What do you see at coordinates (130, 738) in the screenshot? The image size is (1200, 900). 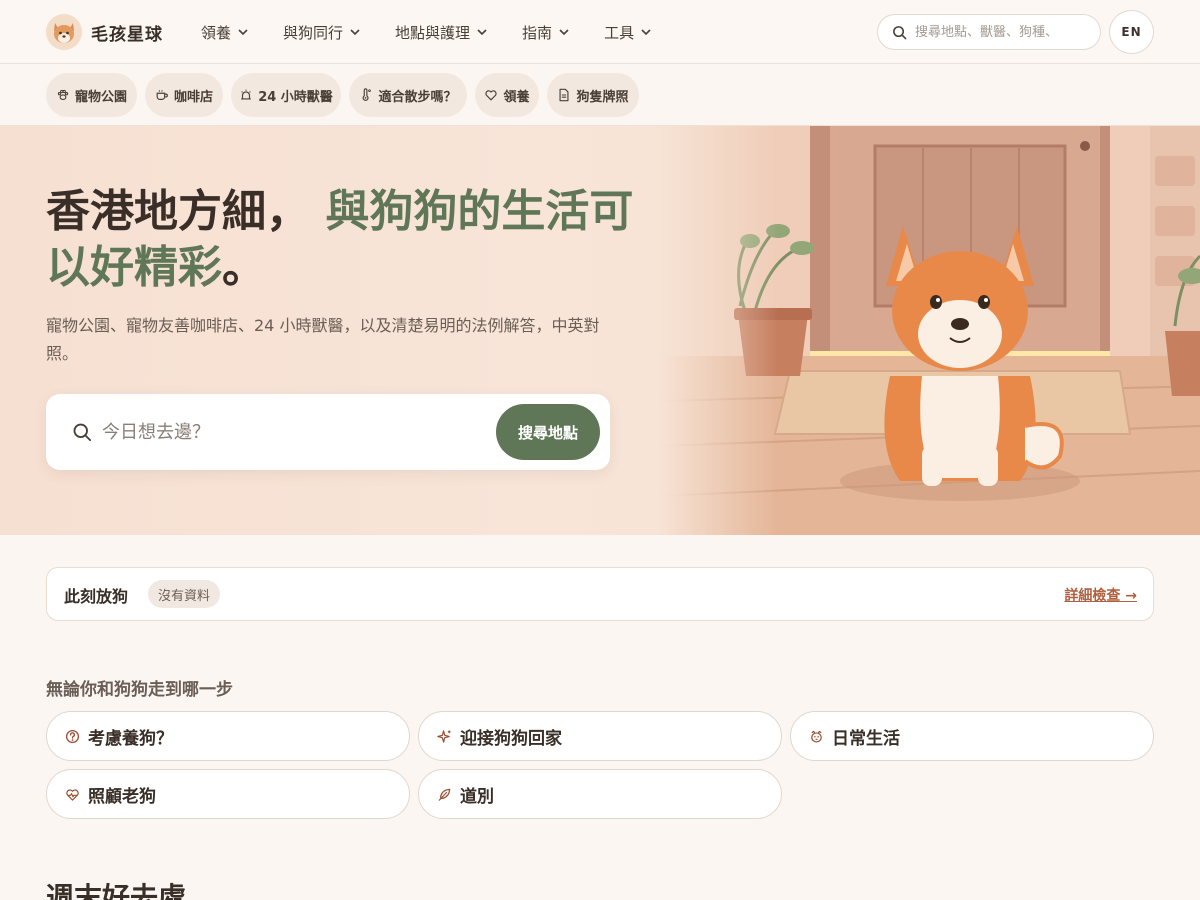 I see `journey-label: 考慮養狗？` at bounding box center [130, 738].